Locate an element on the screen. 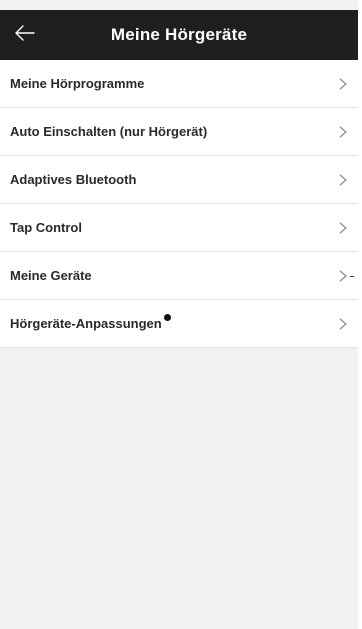 Image resolution: width=362 pixels, height=629 pixels. header-bar: Meine Hörgeräte is located at coordinates (179, 35).